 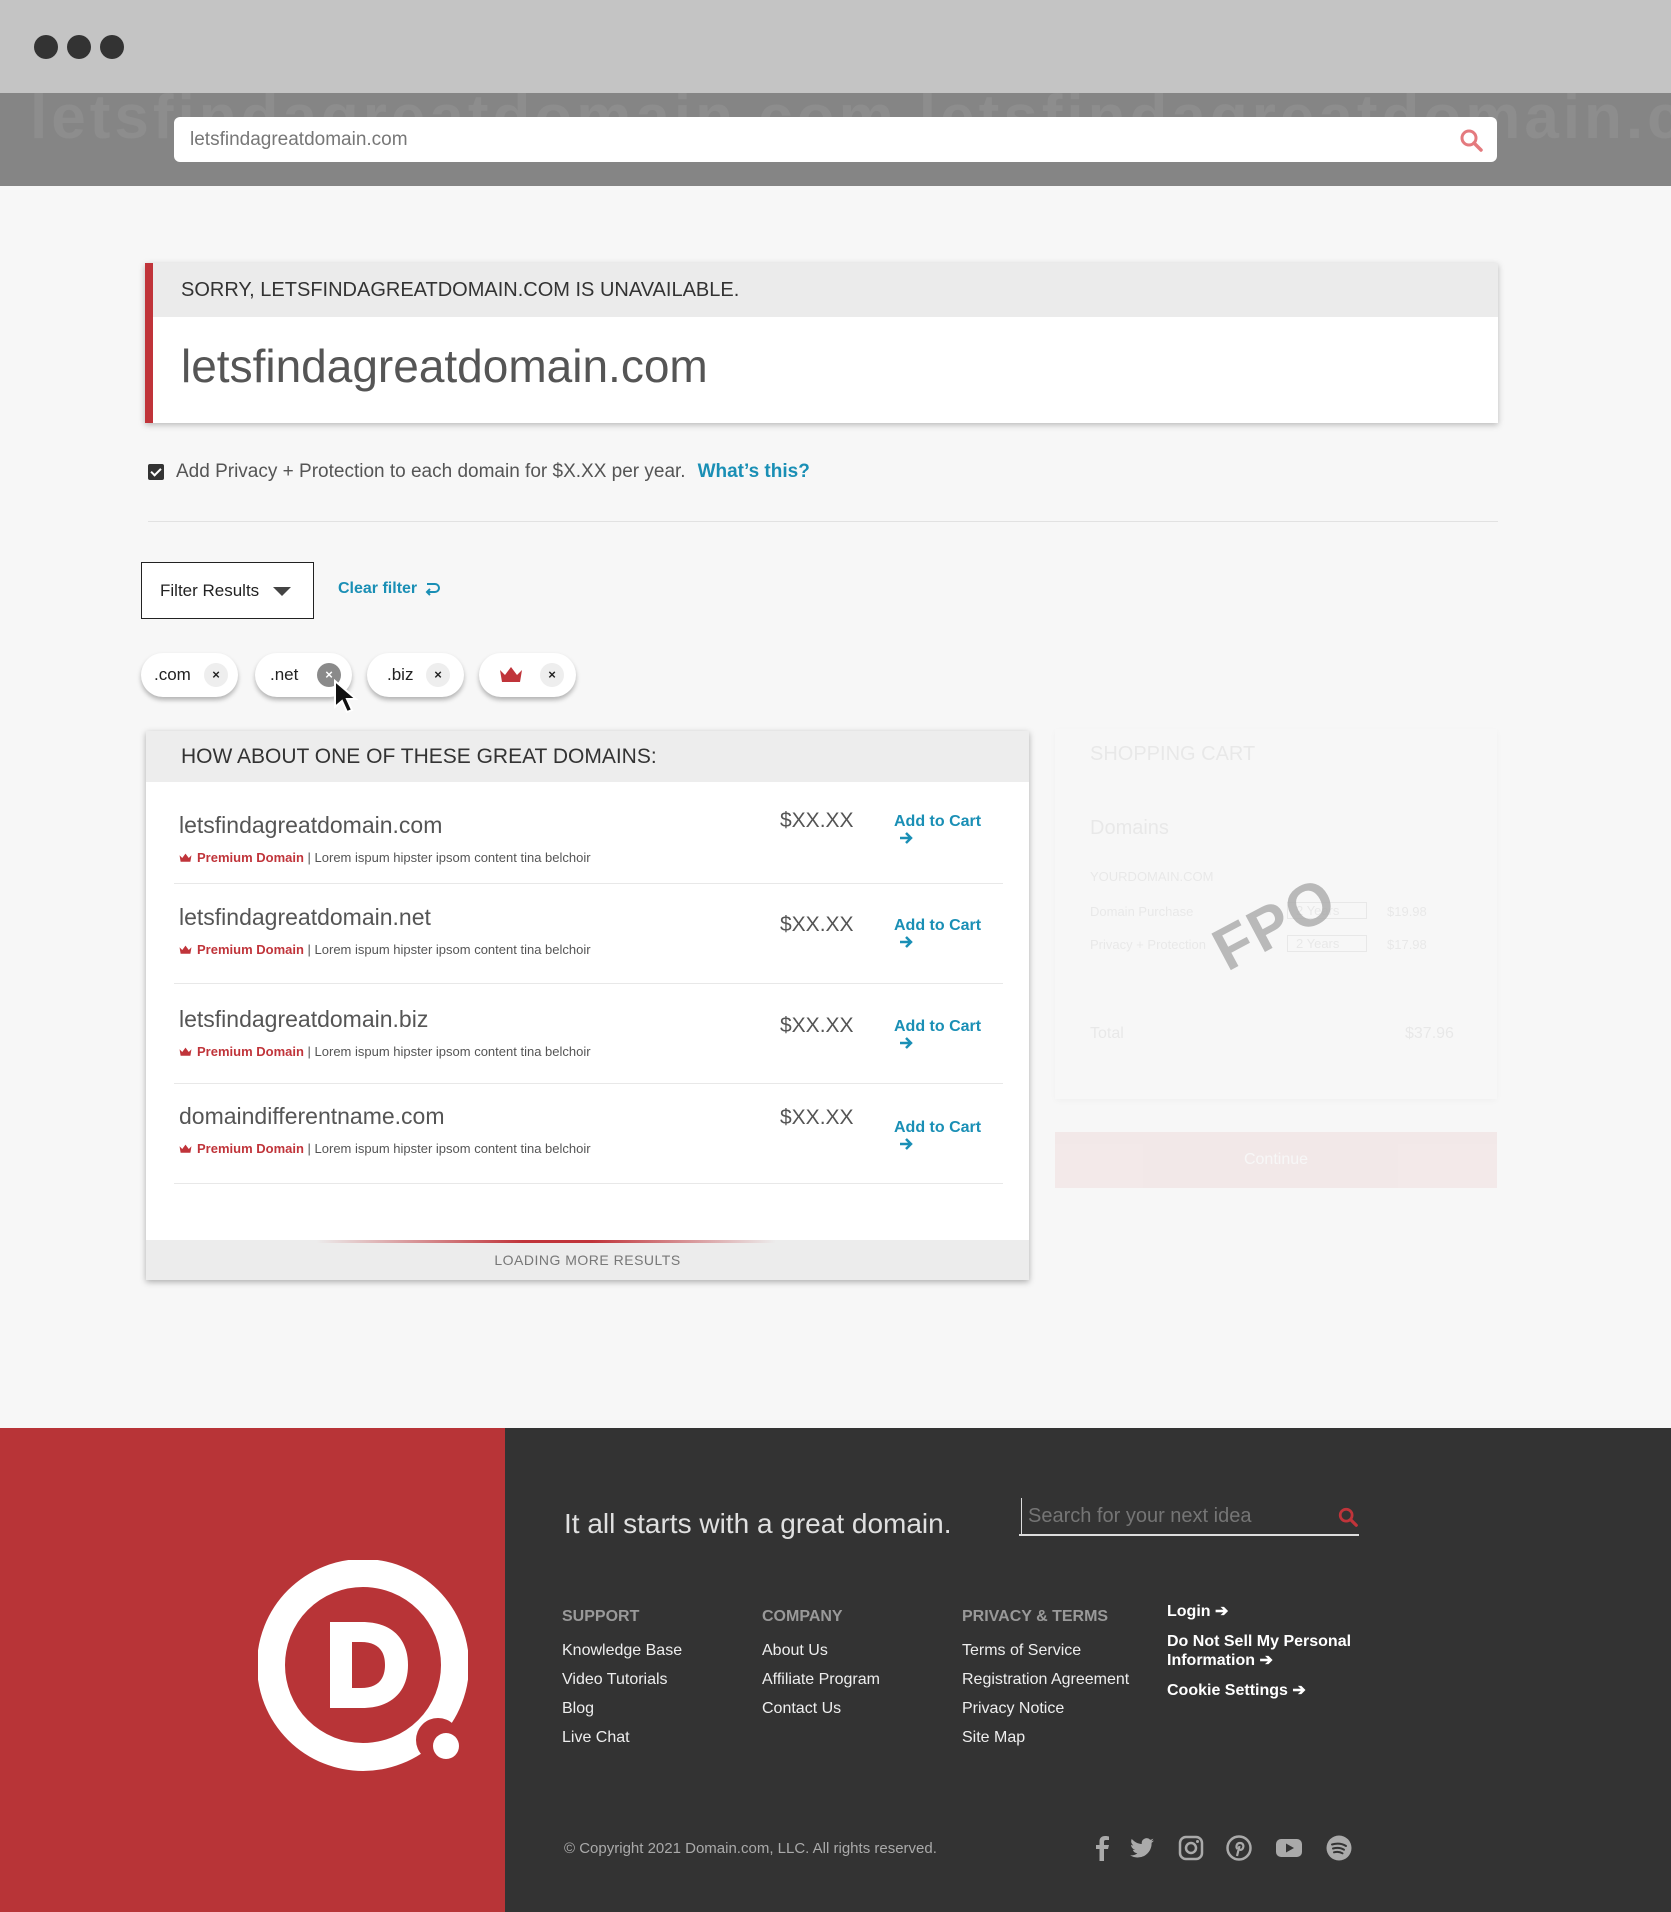 What do you see at coordinates (282, 591) in the screenshot?
I see `caret-down-icon` at bounding box center [282, 591].